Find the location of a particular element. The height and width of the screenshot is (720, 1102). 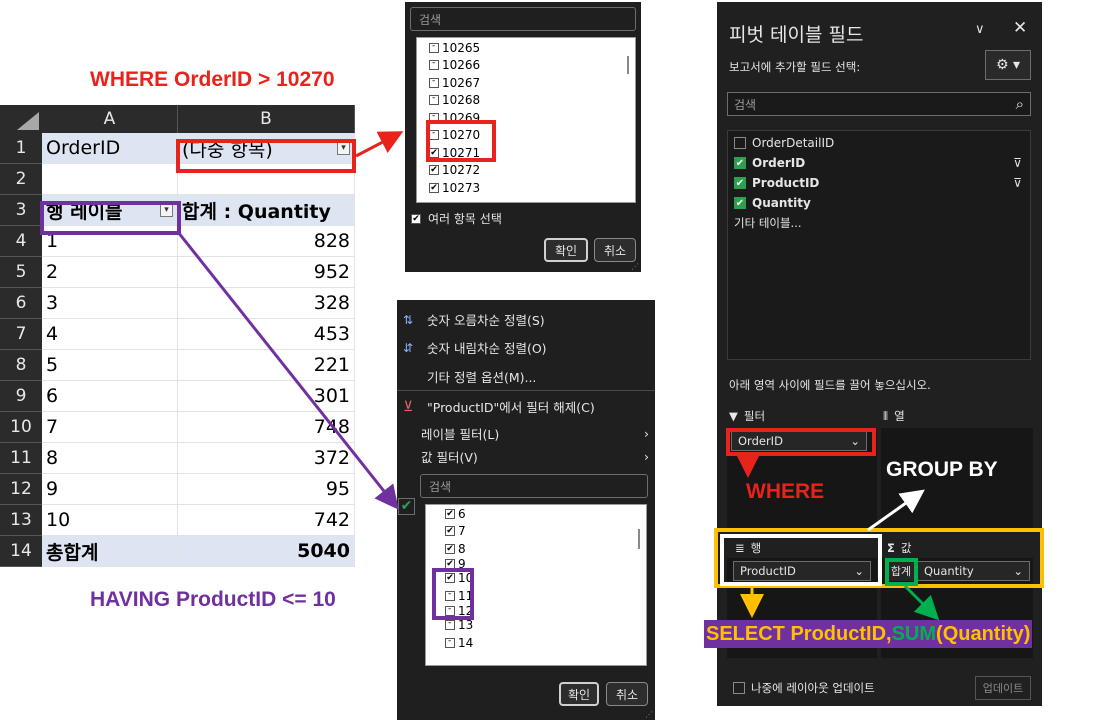

row-header-6: 6 is located at coordinates (21, 303).